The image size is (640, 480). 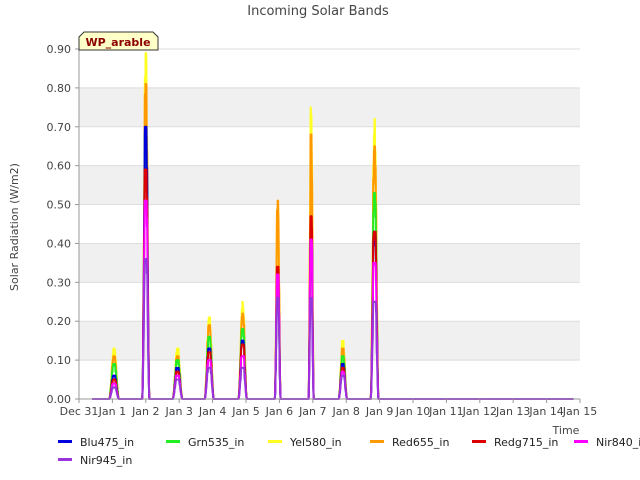 I want to click on x-tick-label: Jan 3, so click(x=178, y=411).